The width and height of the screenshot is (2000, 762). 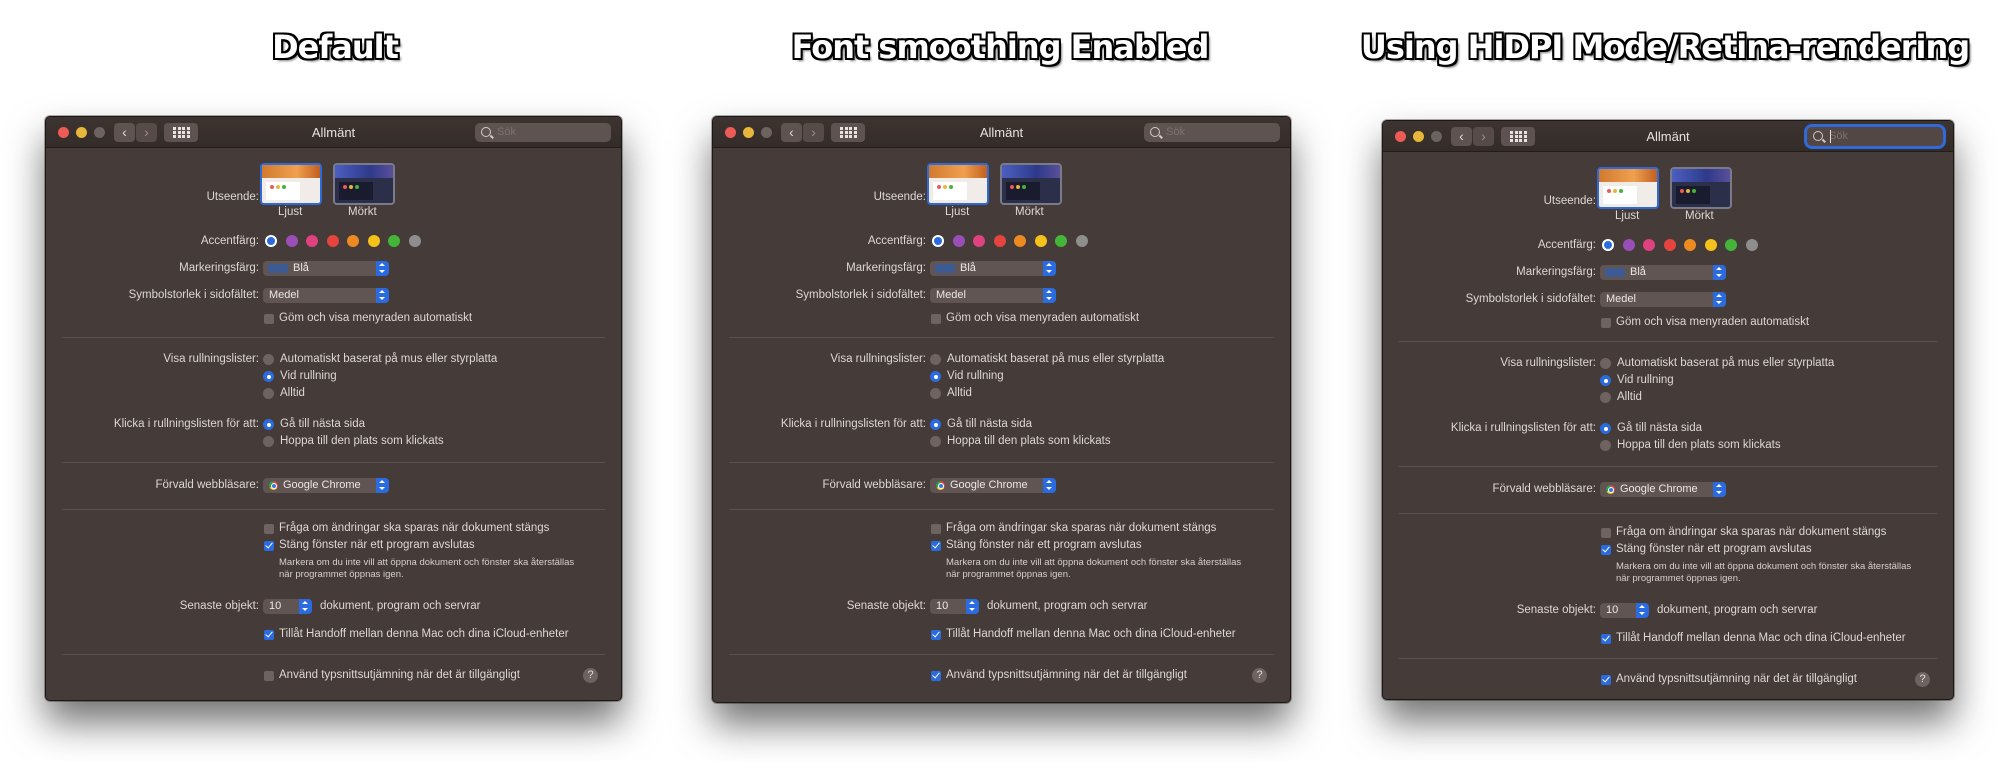 I want to click on separator, so click(x=333, y=462).